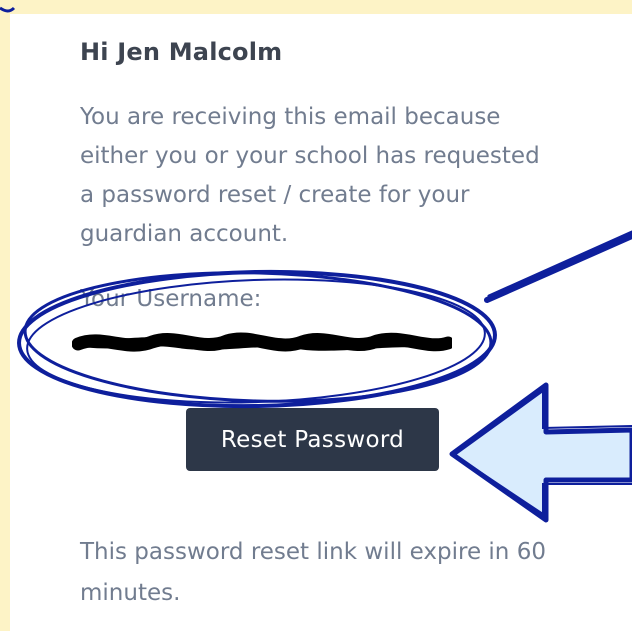  What do you see at coordinates (316, 7) in the screenshot?
I see `page-background-top` at bounding box center [316, 7].